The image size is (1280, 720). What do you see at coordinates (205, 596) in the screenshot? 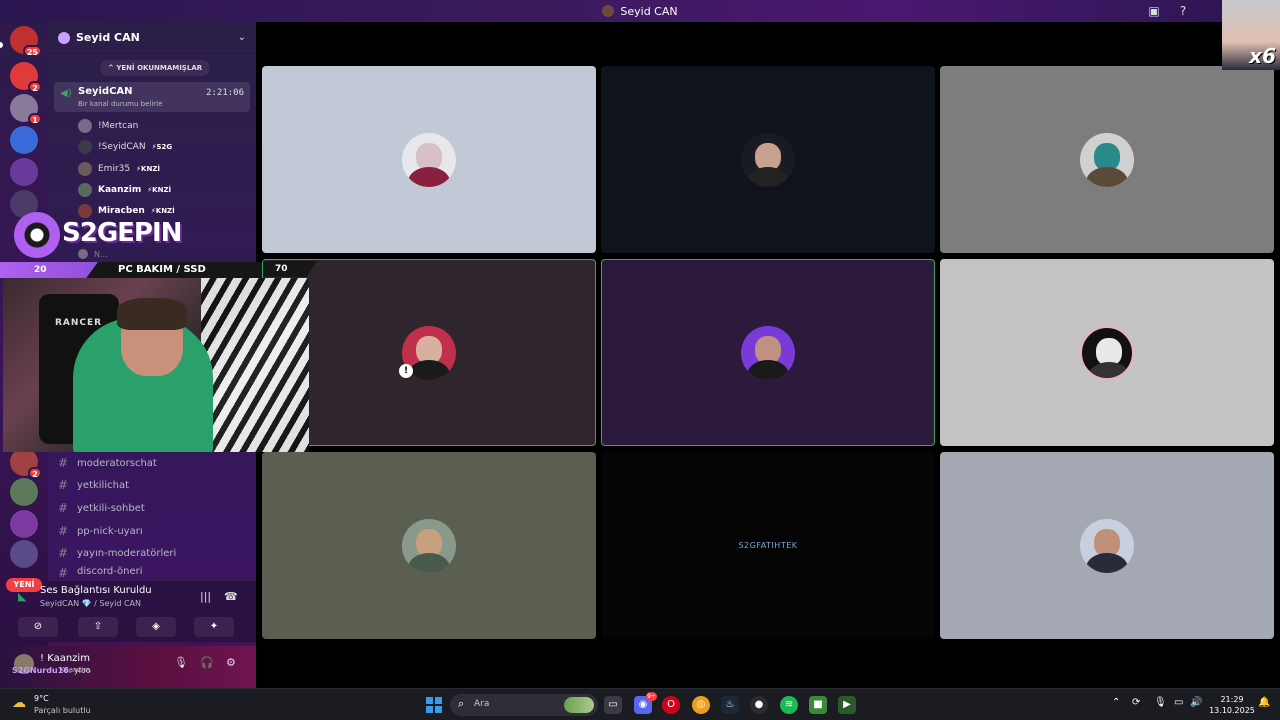
I see `noise-suppression-icon: |||` at bounding box center [205, 596].